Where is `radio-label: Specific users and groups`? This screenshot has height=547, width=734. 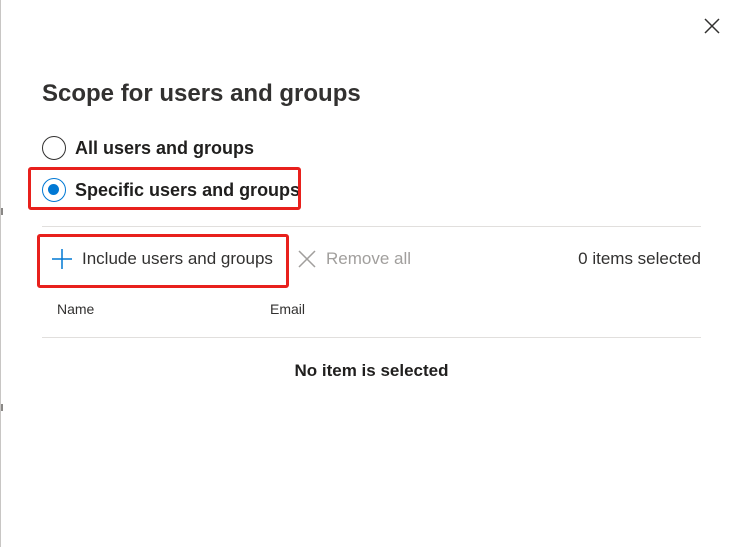
radio-label: Specific users and groups is located at coordinates (188, 189).